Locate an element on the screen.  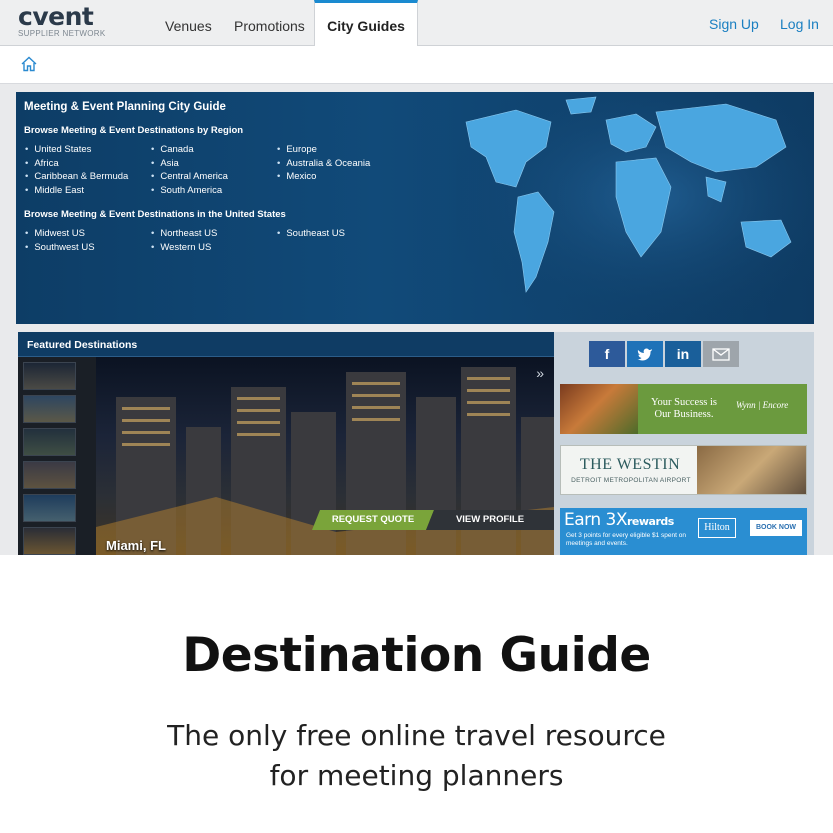
us-region-list: Midwest US Southwest US is located at coordinates (60, 241).